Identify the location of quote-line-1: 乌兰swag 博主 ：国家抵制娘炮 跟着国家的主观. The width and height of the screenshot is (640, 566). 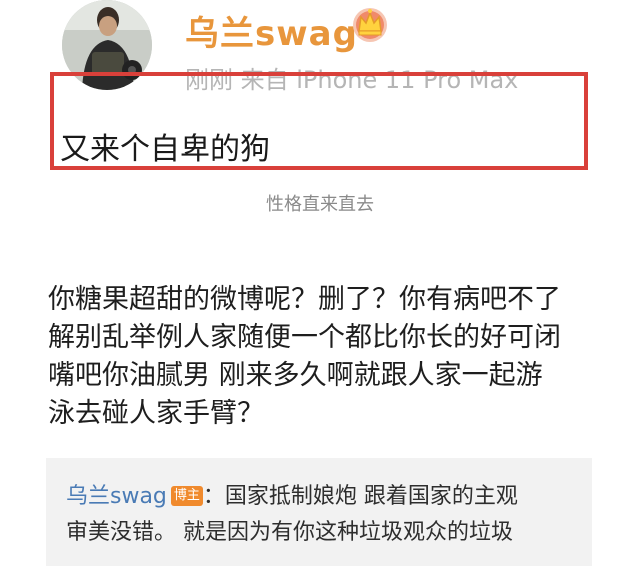
(292, 494).